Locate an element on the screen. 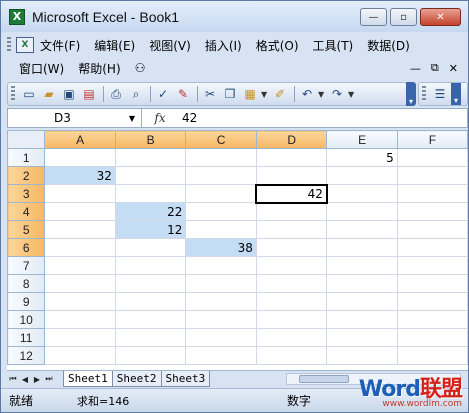 The image size is (469, 413). row-header: 9 is located at coordinates (26, 301).